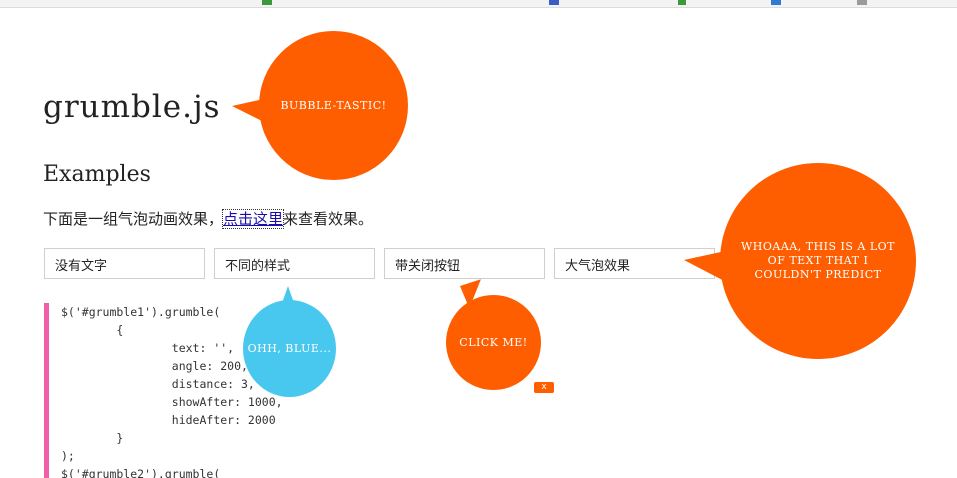 Image resolution: width=957 pixels, height=478 pixels. Describe the element at coordinates (141, 472) in the screenshot. I see `code-line: $('#grumble2').grumble(` at that location.